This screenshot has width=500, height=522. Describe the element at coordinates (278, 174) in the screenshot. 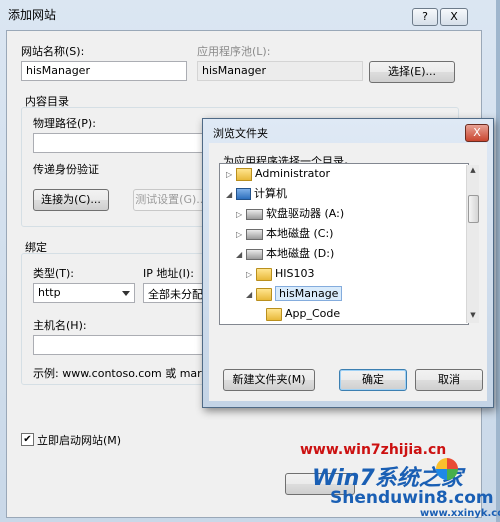

I see `tree-item-administrator: ▷ Administrator` at that location.